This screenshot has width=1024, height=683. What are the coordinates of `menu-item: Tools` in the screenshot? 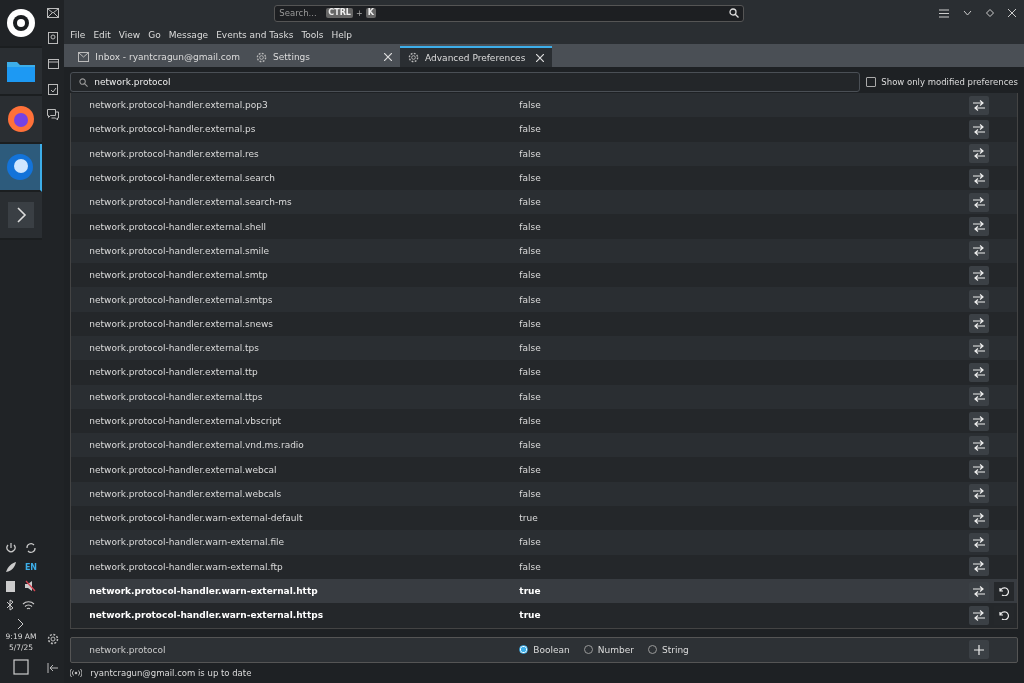 It's located at (312, 35).